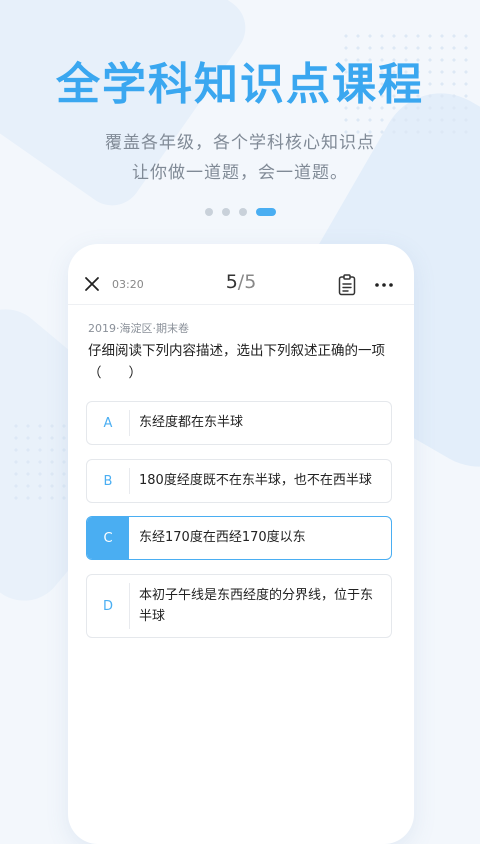 This screenshot has height=844, width=480. Describe the element at coordinates (243, 362) in the screenshot. I see `question-text: 仔细阅读下列内容描述，选出下列叙述正确的一项 （ ）` at that location.